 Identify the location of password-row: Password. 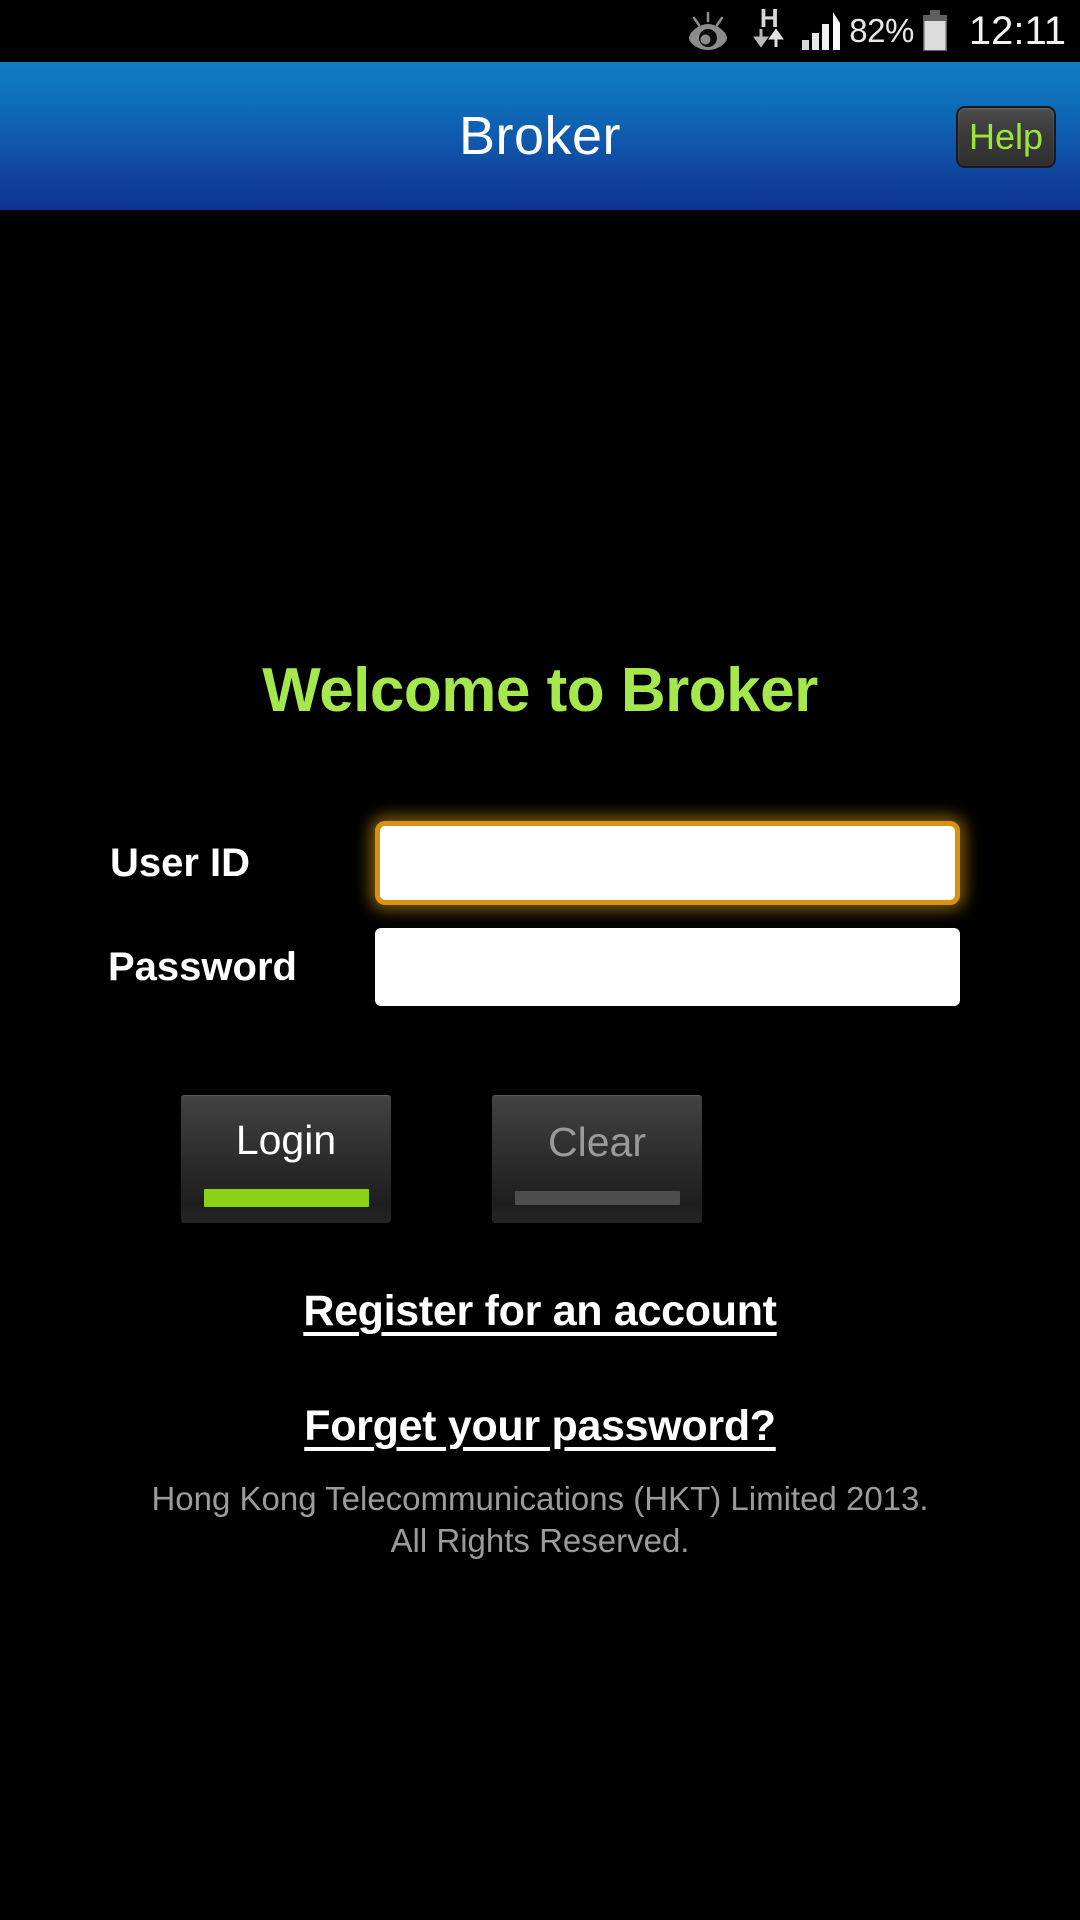
(540, 967).